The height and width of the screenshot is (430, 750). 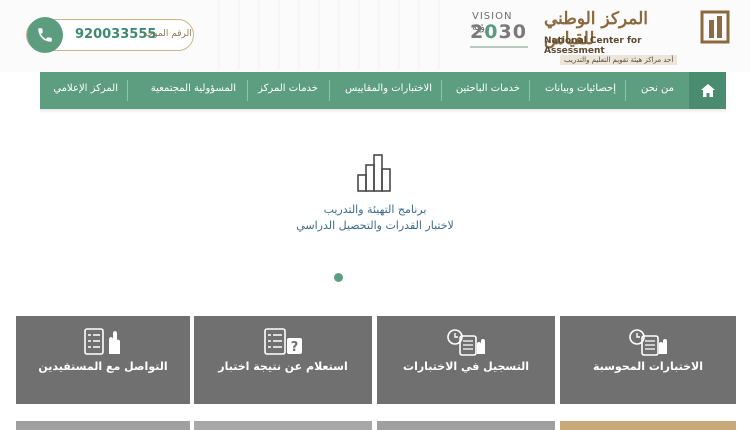 I want to click on qiyas-emblem-icon, so click(x=715, y=27).